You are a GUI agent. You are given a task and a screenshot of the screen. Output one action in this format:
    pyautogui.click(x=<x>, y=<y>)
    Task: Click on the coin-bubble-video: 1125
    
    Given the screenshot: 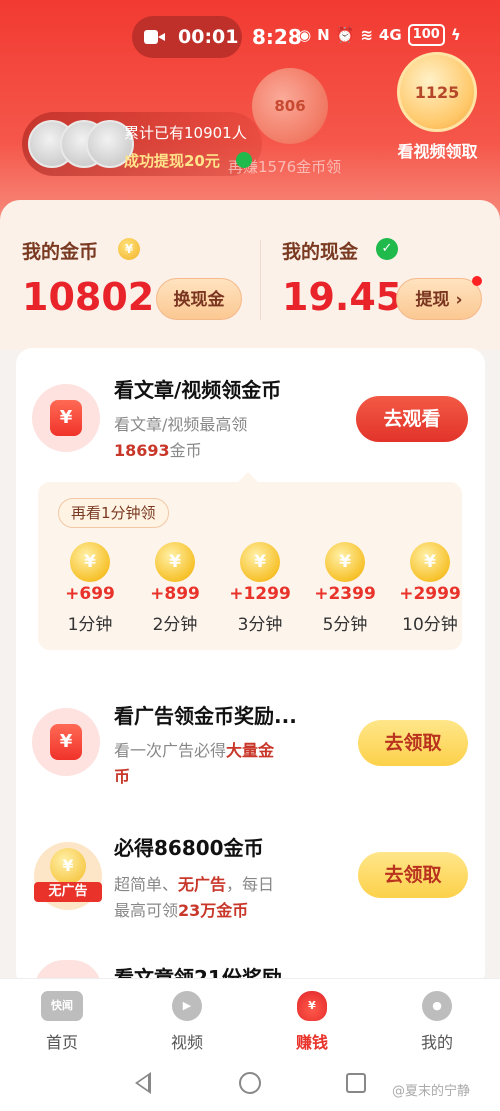 What is the action you would take?
    pyautogui.click(x=437, y=92)
    